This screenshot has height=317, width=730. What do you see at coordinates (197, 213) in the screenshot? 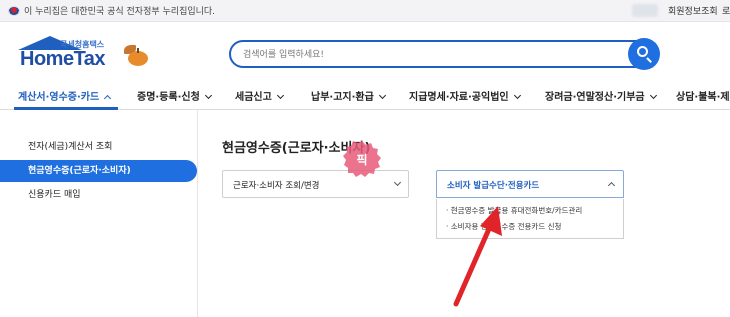
I see `sidebar-divider` at bounding box center [197, 213].